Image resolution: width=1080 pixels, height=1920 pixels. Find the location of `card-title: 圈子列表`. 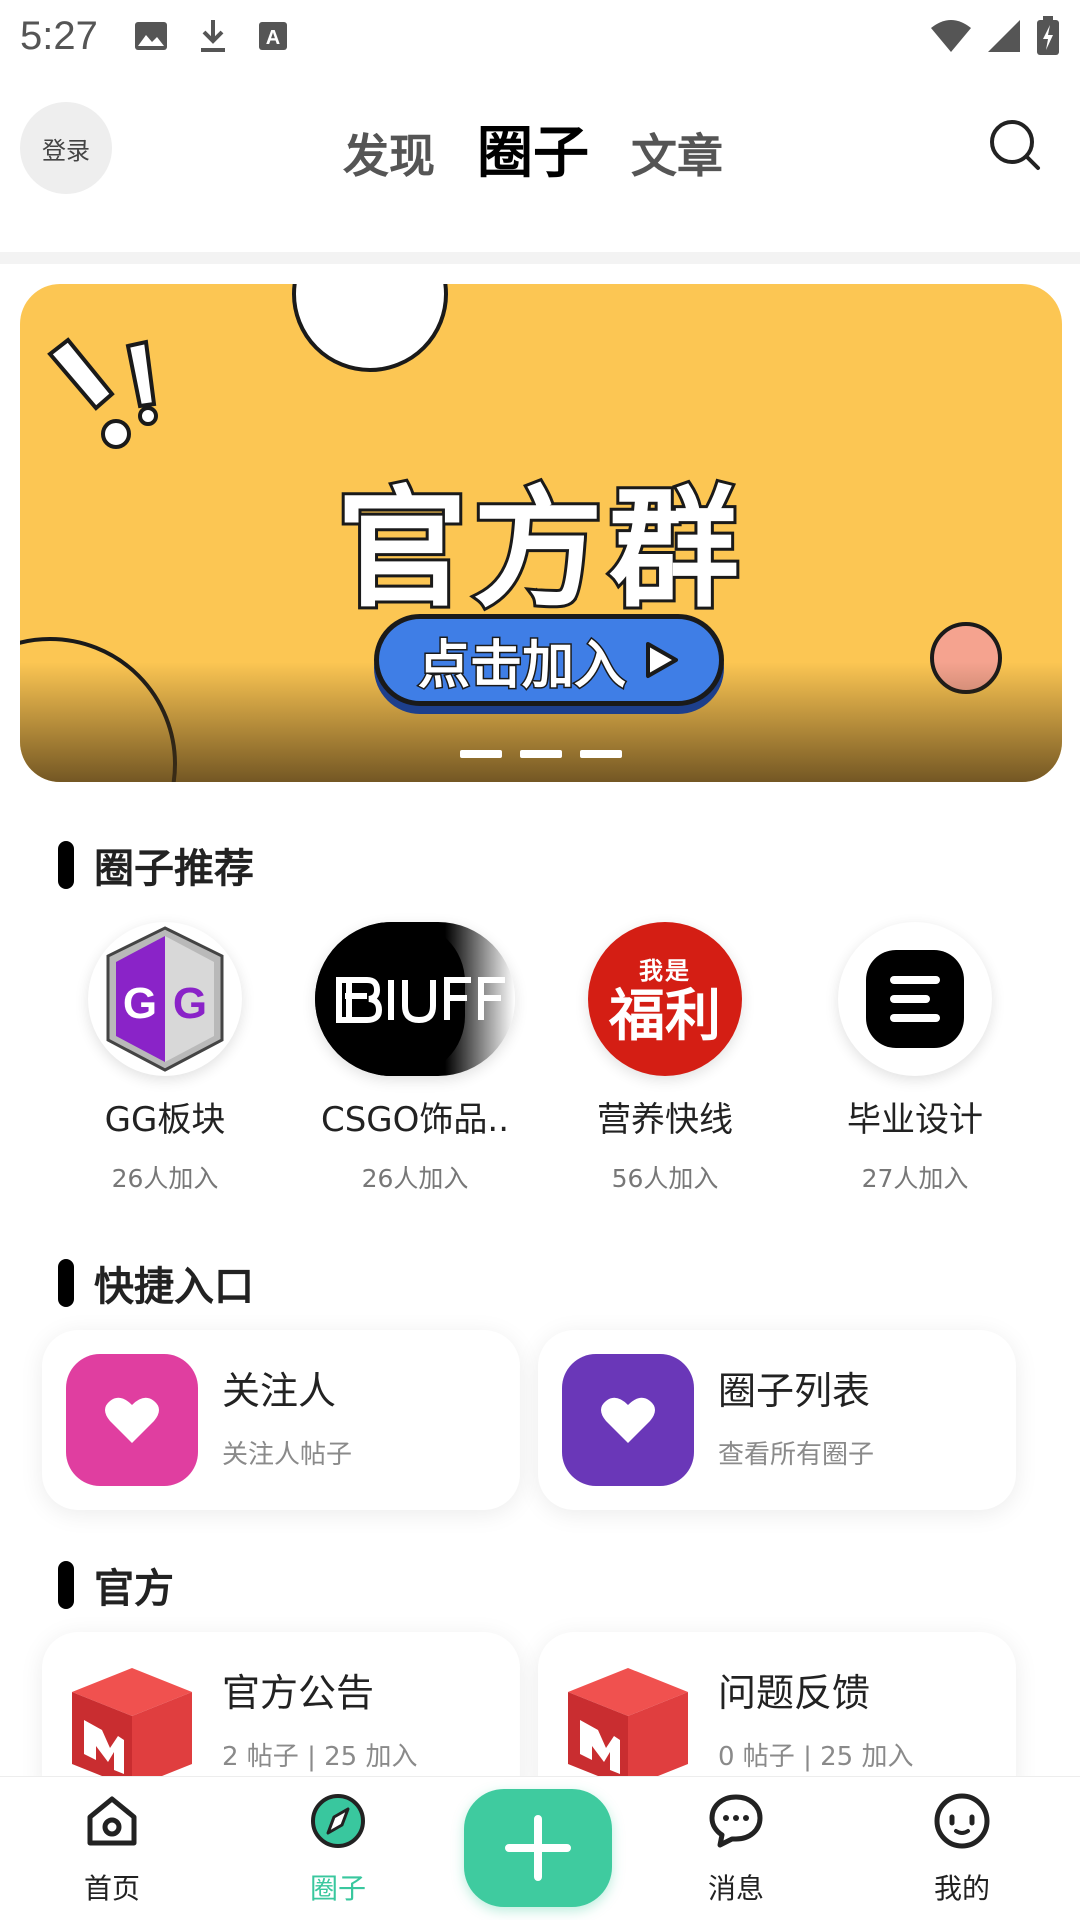

card-title: 圈子列表 is located at coordinates (794, 1391).